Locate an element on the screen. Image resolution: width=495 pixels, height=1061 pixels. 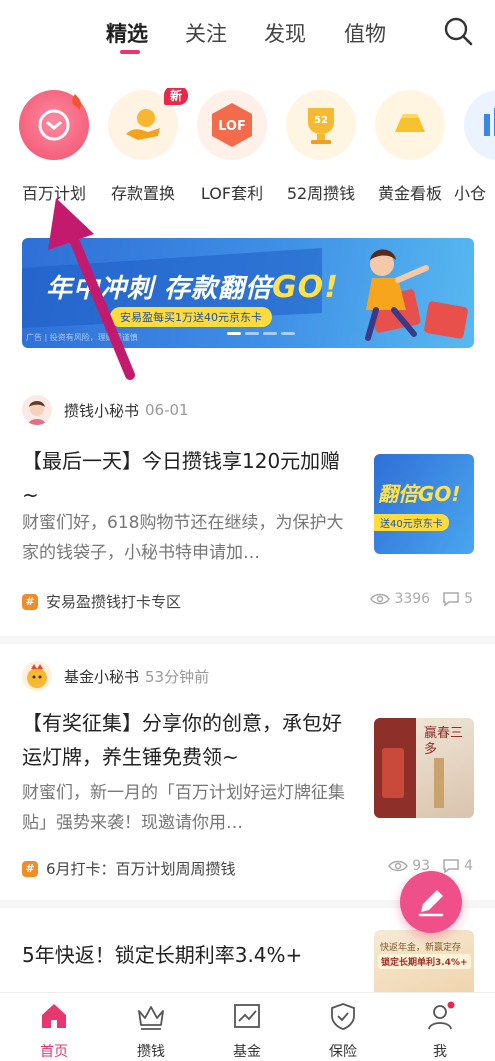
shortcut-label: 黄金看板 is located at coordinates (409, 193).